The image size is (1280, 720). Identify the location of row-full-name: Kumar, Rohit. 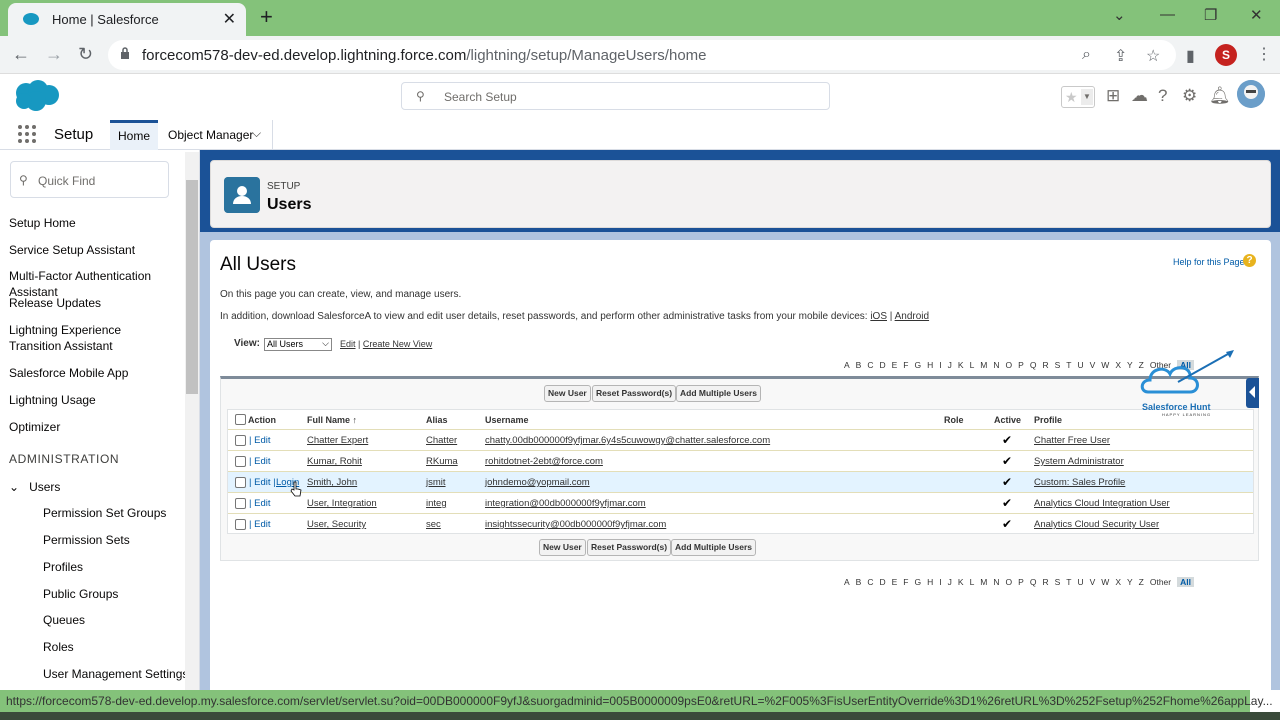
(334, 461).